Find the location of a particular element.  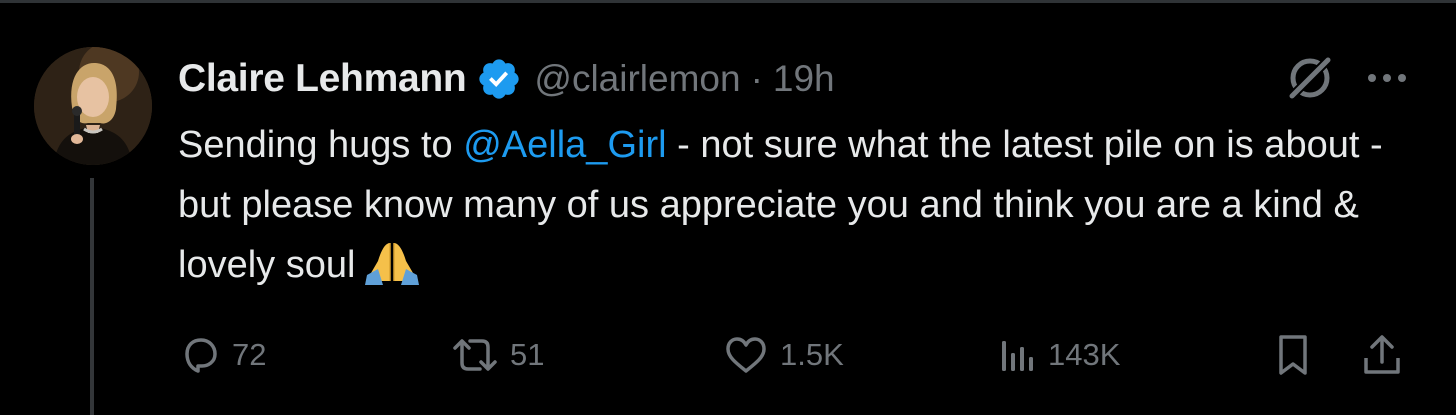

reply-button: 72 is located at coordinates (222, 355).